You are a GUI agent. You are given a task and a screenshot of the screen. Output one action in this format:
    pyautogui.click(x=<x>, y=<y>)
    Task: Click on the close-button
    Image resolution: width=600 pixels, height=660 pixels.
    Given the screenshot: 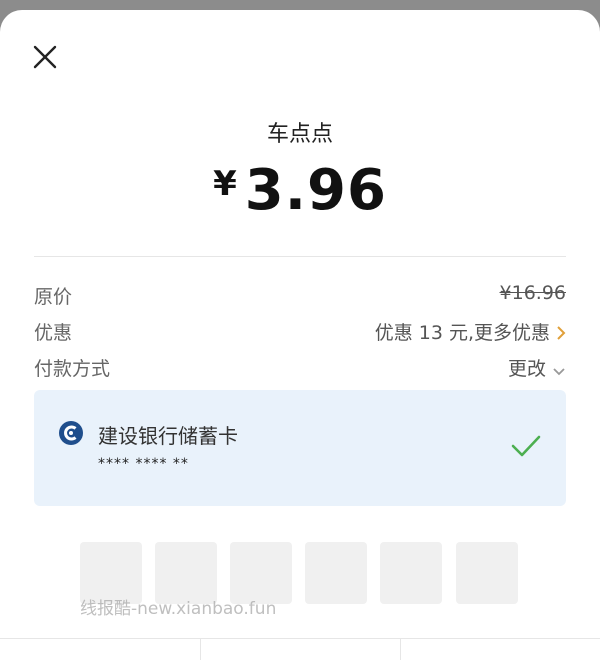 What is the action you would take?
    pyautogui.click(x=45, y=57)
    